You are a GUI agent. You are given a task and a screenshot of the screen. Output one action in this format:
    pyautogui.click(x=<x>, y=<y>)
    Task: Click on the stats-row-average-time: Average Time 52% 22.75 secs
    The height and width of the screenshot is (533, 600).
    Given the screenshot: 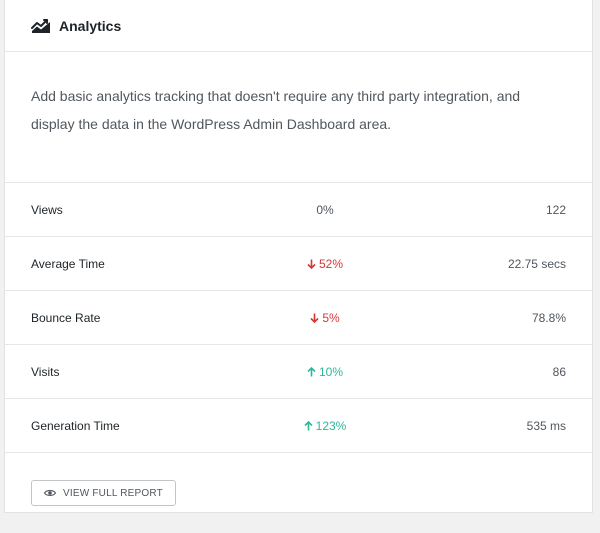 What is the action you would take?
    pyautogui.click(x=298, y=264)
    